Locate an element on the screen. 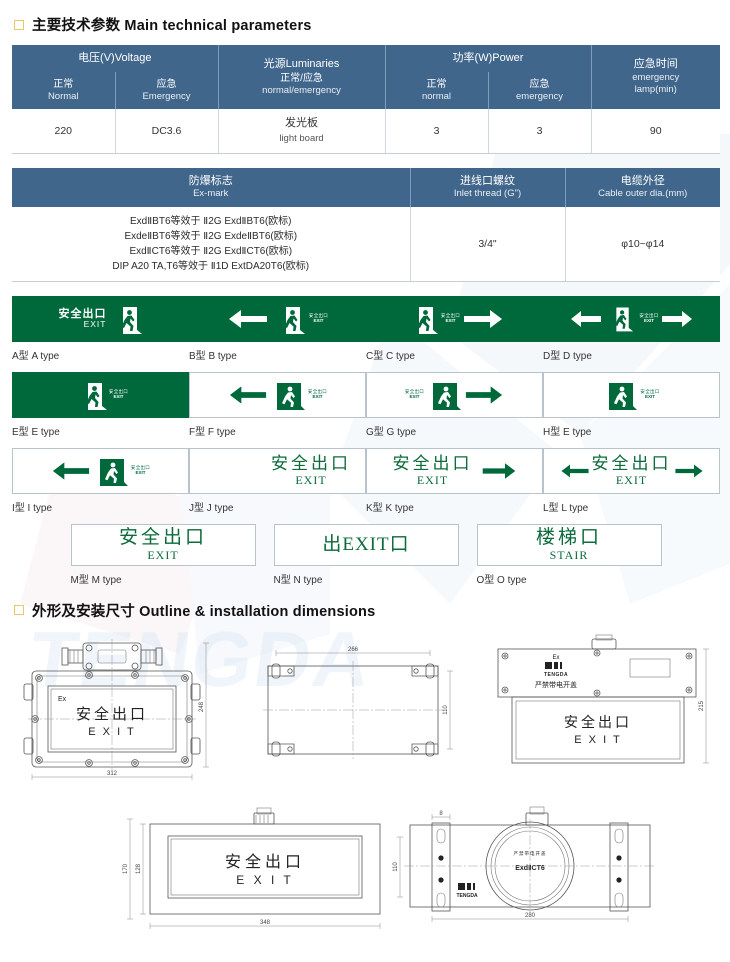 The width and height of the screenshot is (730, 962). sign-item-B: 安全出口 EXIT B型 B type is located at coordinates (277, 328).